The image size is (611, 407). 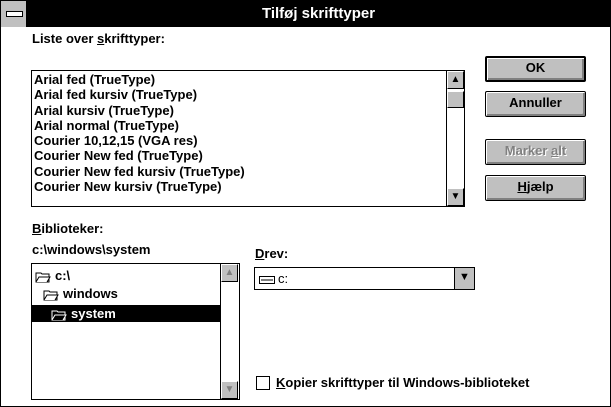 I want to click on font-list-item: Arial fed (TrueType), so click(x=239, y=79).